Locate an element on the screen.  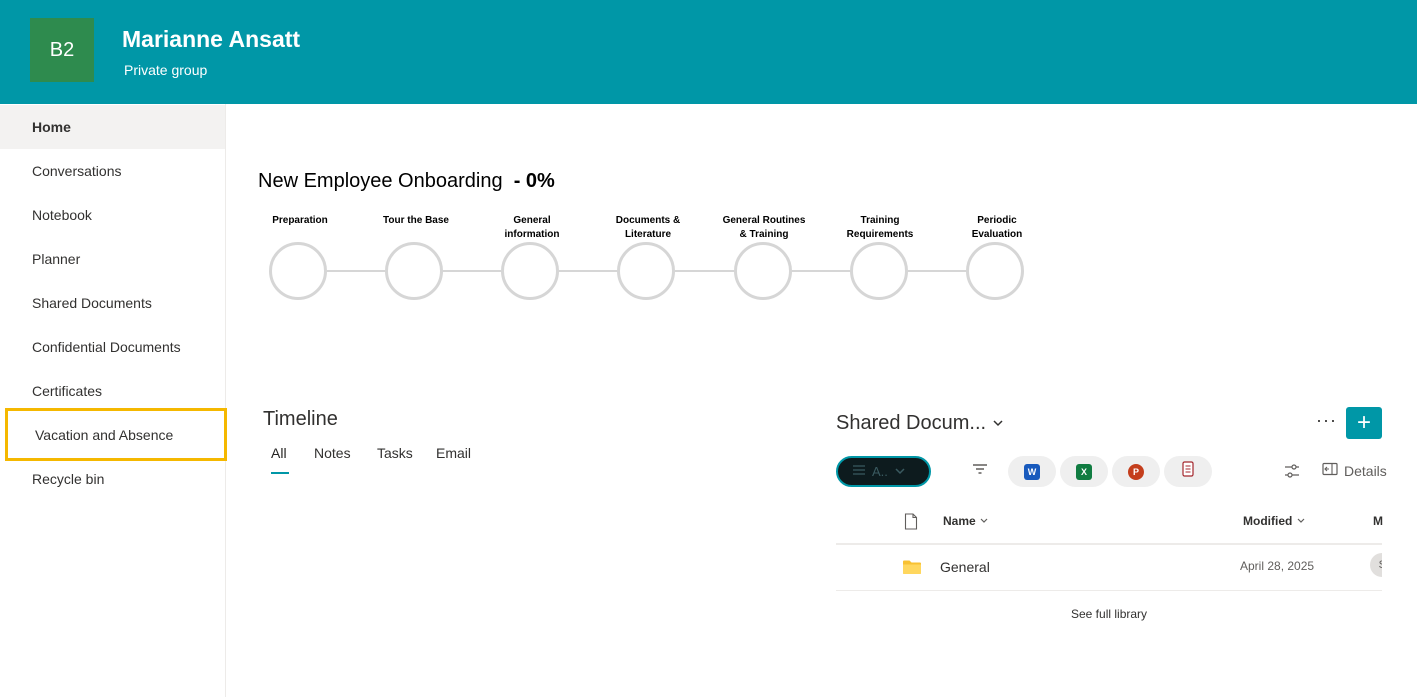
nav-item-recycle-bin: Recycle bin is located at coordinates (112, 479).